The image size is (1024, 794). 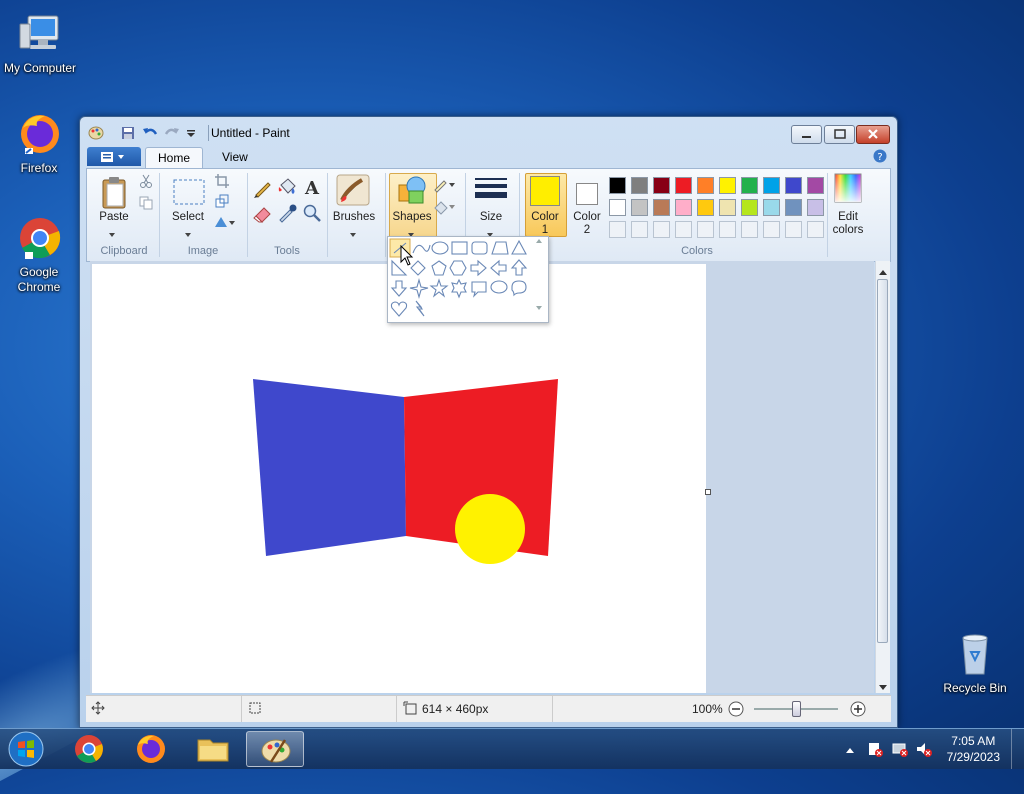 What do you see at coordinates (439, 268) in the screenshot?
I see `gallery-pentagon-icon` at bounding box center [439, 268].